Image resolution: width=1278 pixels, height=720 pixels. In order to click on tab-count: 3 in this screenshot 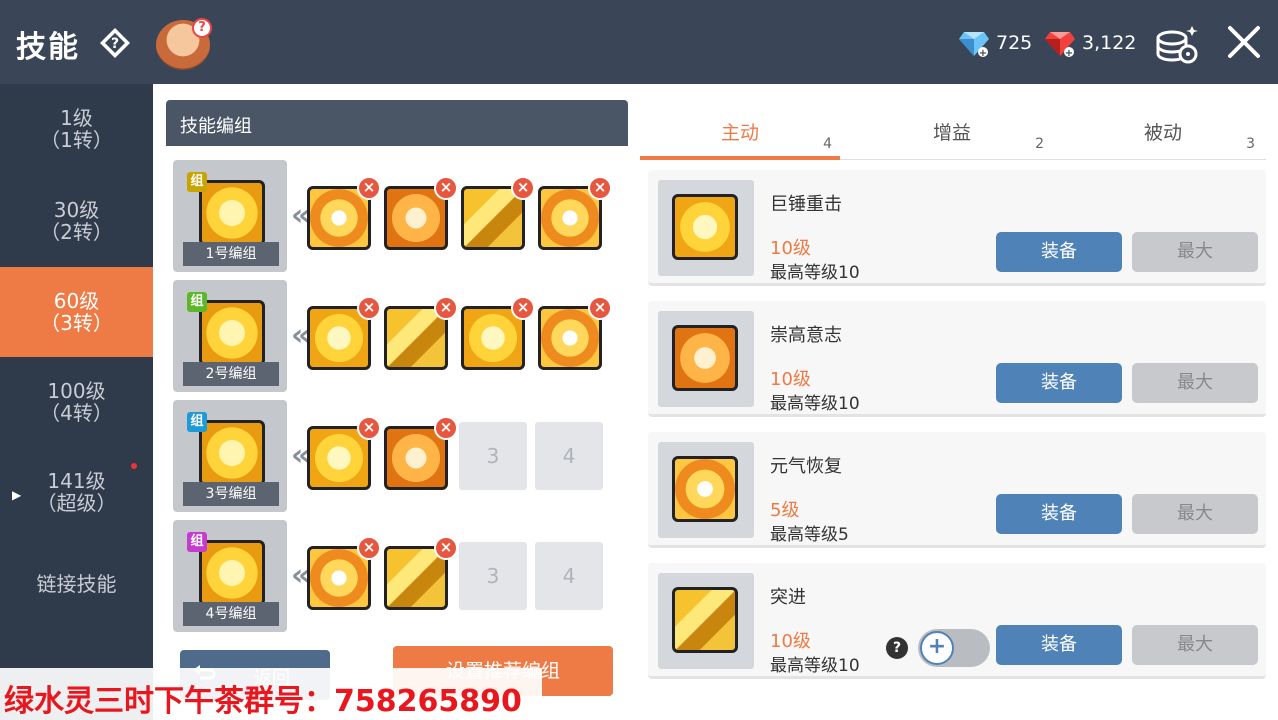, I will do `click(1250, 144)`.